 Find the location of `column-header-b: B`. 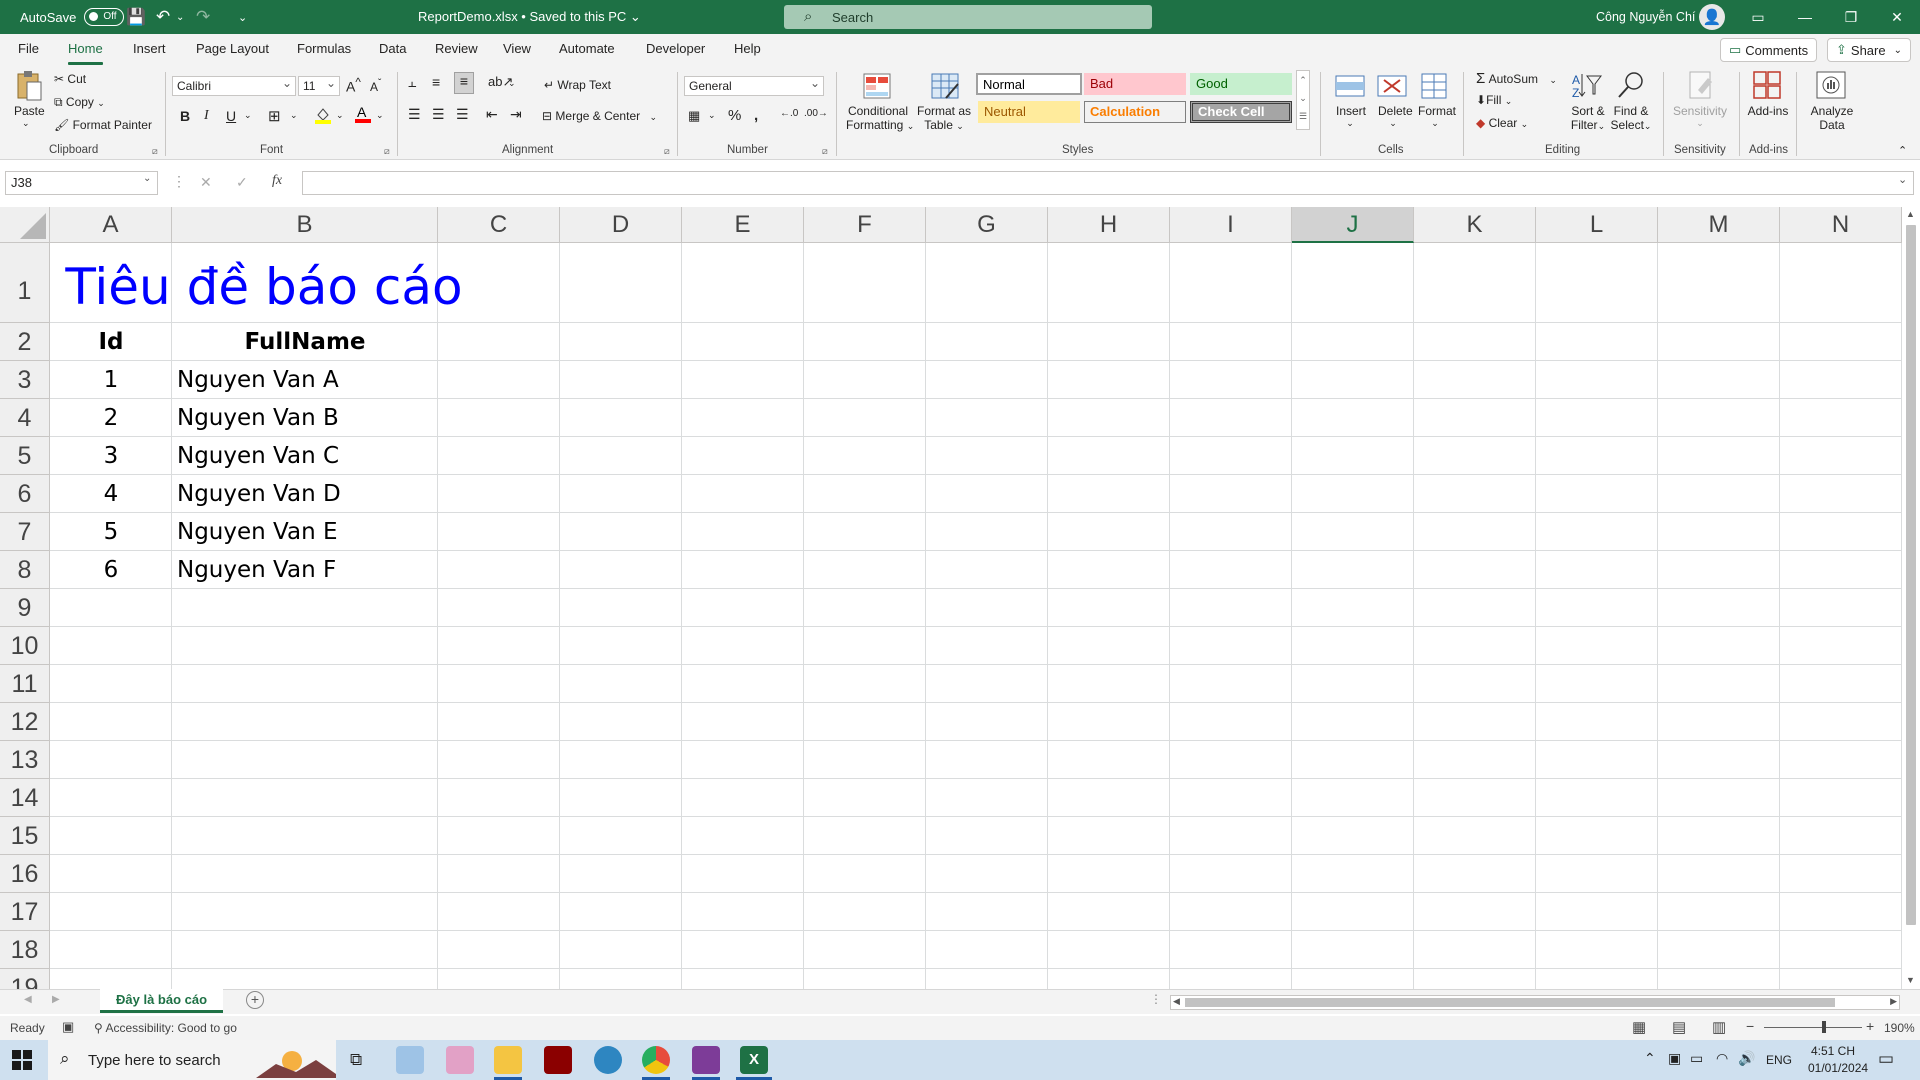

column-header-b: B is located at coordinates (305, 225).